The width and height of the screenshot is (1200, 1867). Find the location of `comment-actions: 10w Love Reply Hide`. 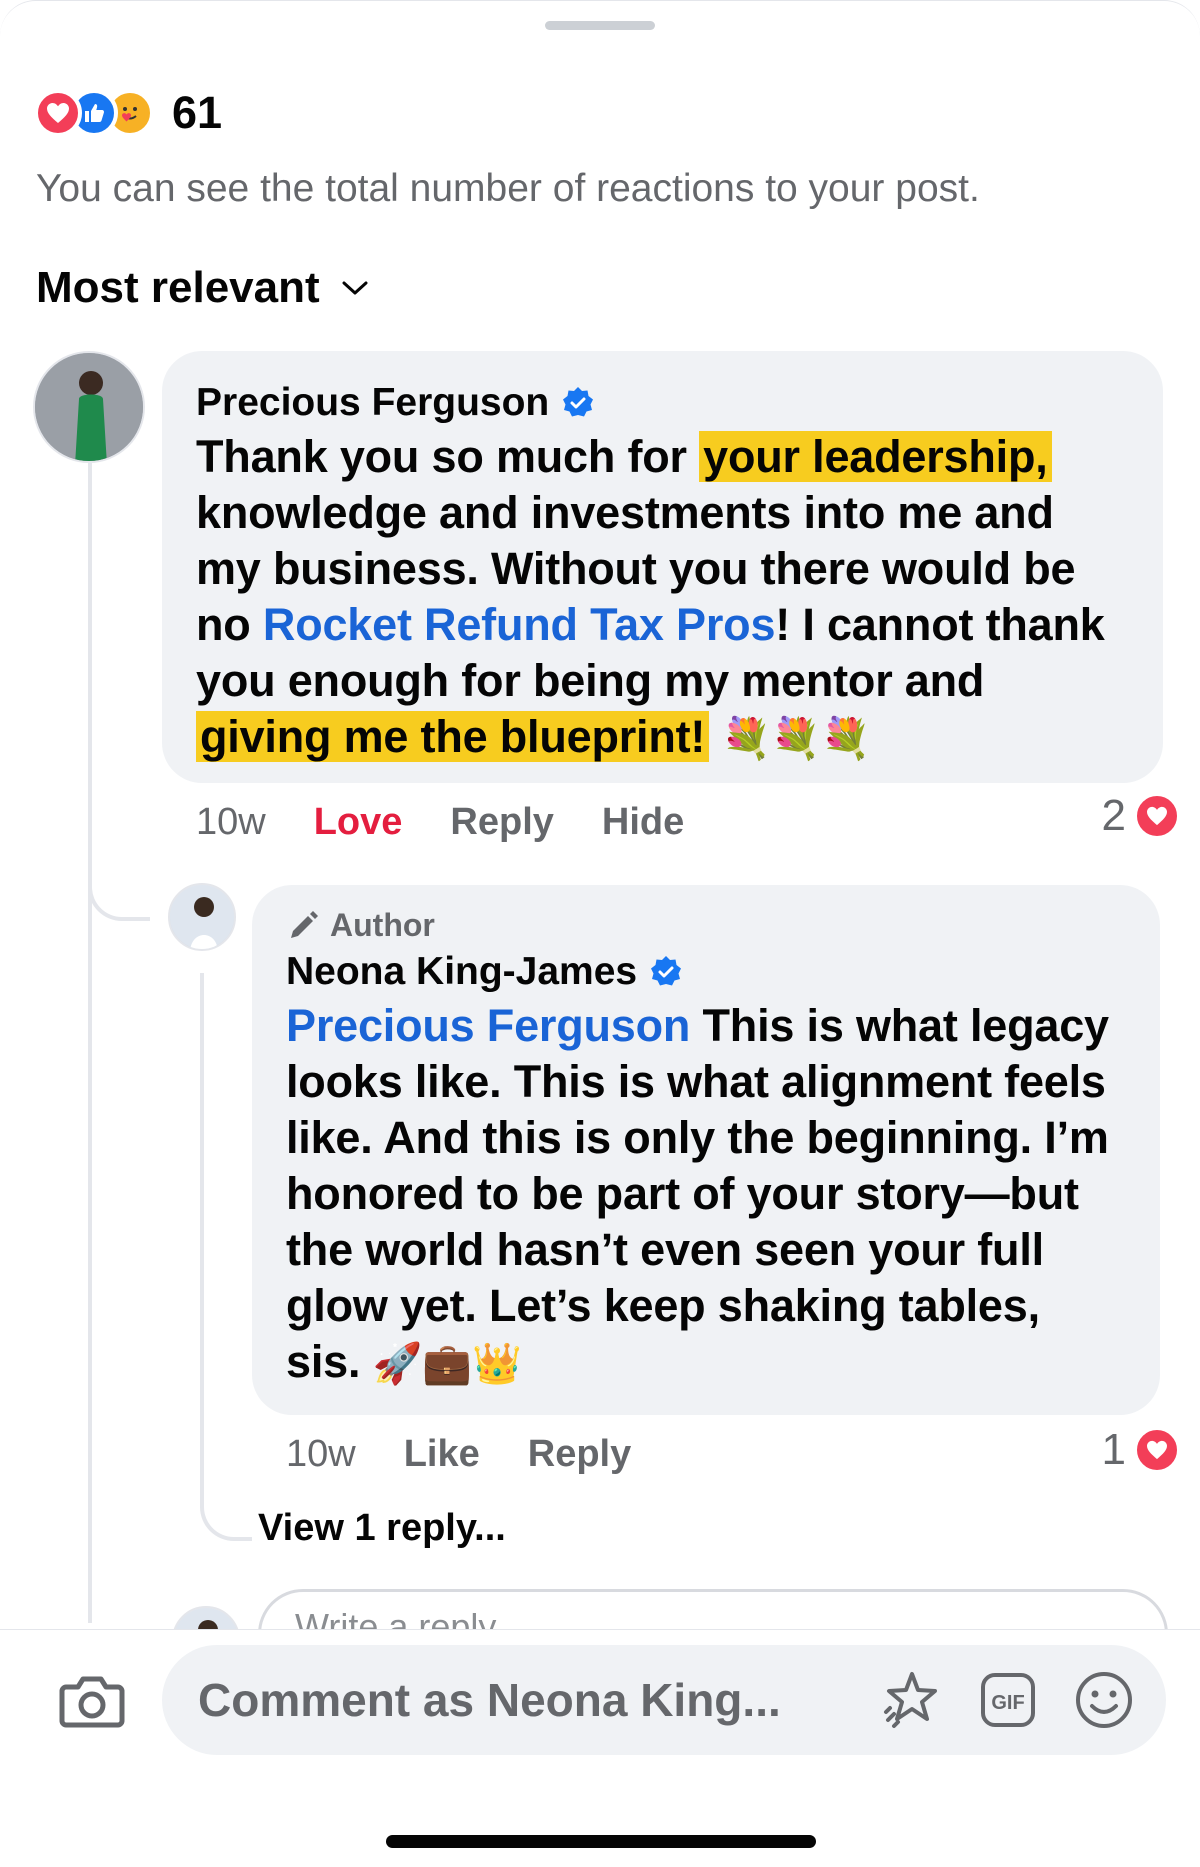

comment-actions: 10w Love Reply Hide is located at coordinates (464, 822).